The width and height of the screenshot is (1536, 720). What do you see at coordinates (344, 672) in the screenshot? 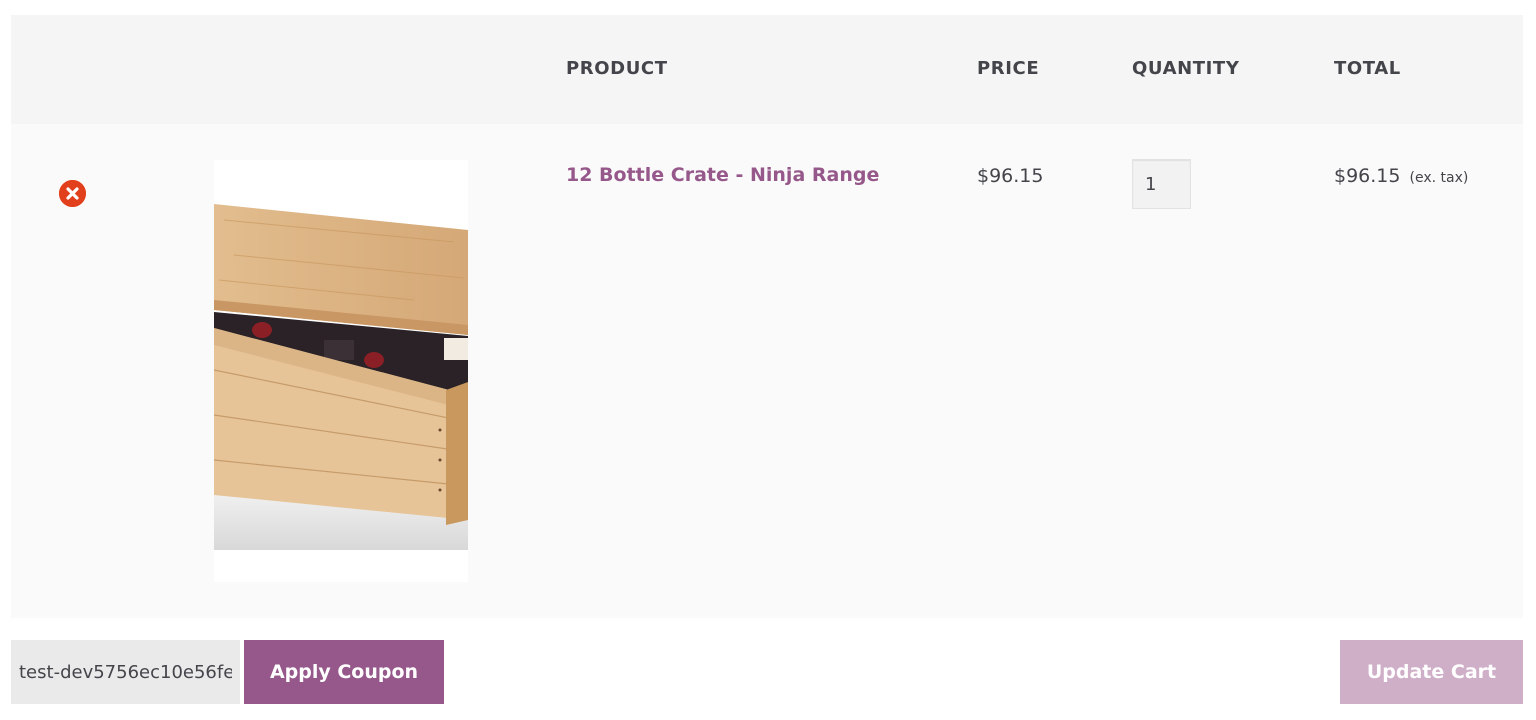
I see `apply-coupon-button: Apply Coupon` at bounding box center [344, 672].